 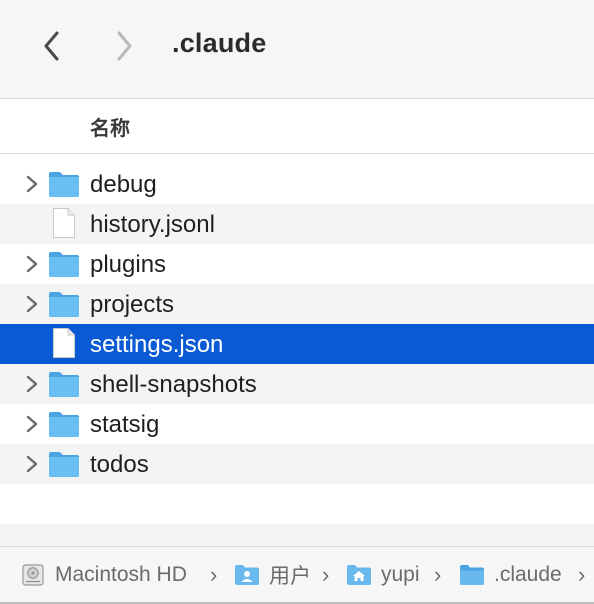 What do you see at coordinates (290, 576) in the screenshot?
I see `crumb-label: 用户` at bounding box center [290, 576].